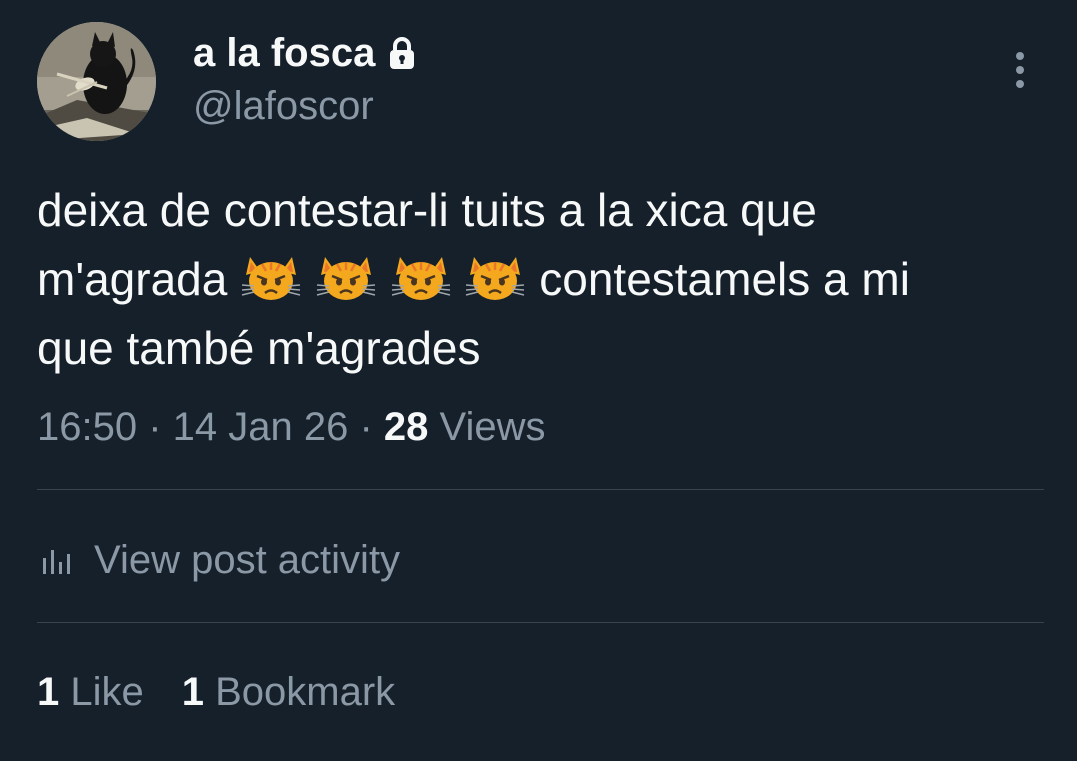 This screenshot has height=761, width=1077. Describe the element at coordinates (101, 692) in the screenshot. I see `likes-label: Like` at that location.